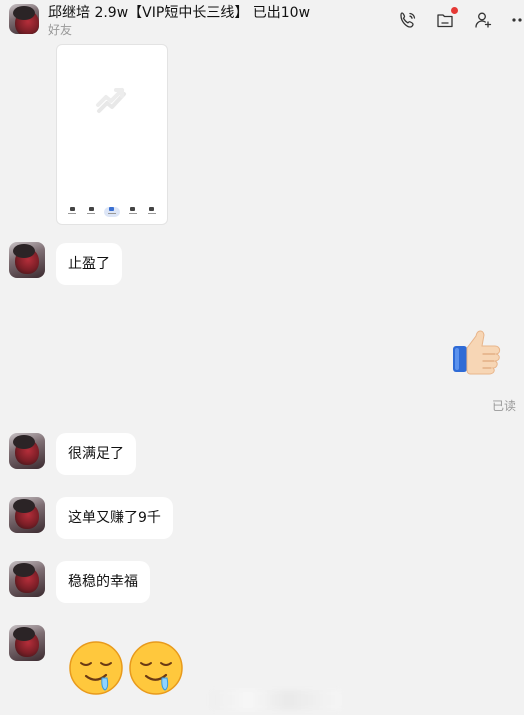  Describe the element at coordinates (89, 264) in the screenshot. I see `message-bubble: 止盈了` at that location.